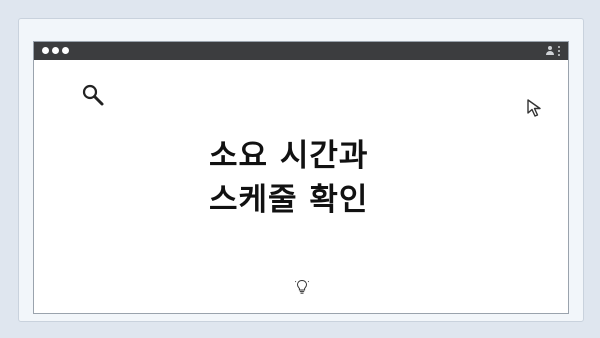 This screenshot has height=338, width=600. What do you see at coordinates (289, 200) in the screenshot?
I see `headline-line-2: 스케줄 확인` at bounding box center [289, 200].